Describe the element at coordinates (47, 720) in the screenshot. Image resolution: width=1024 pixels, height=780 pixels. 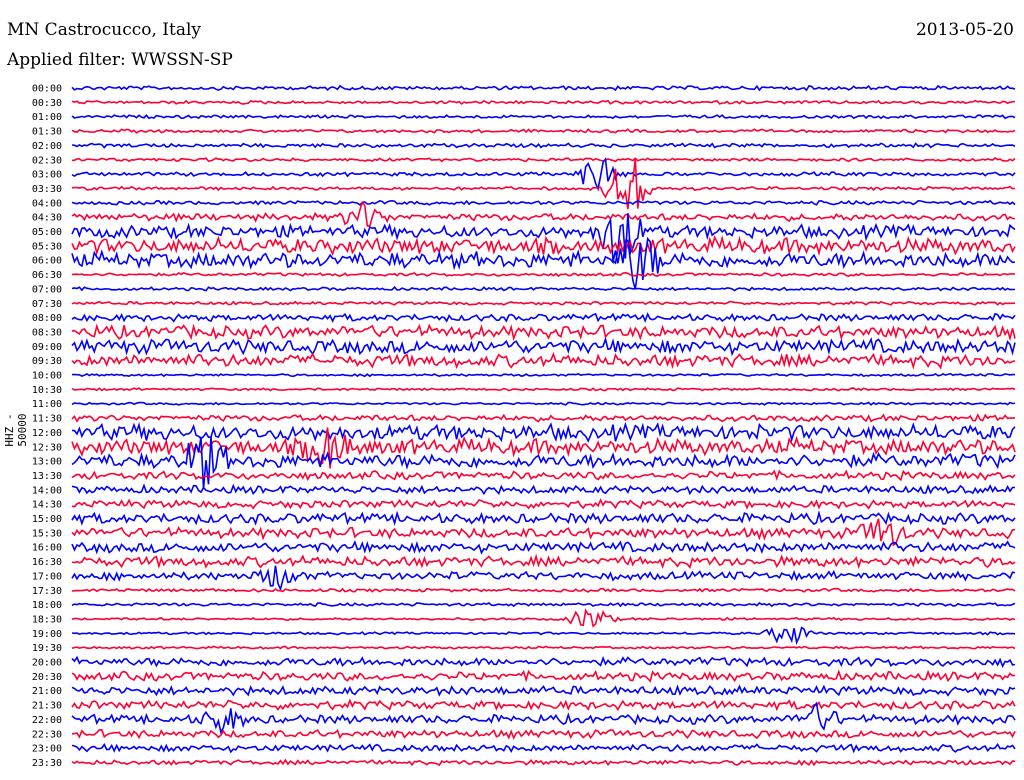
I see `tick-label: 22:00` at that location.